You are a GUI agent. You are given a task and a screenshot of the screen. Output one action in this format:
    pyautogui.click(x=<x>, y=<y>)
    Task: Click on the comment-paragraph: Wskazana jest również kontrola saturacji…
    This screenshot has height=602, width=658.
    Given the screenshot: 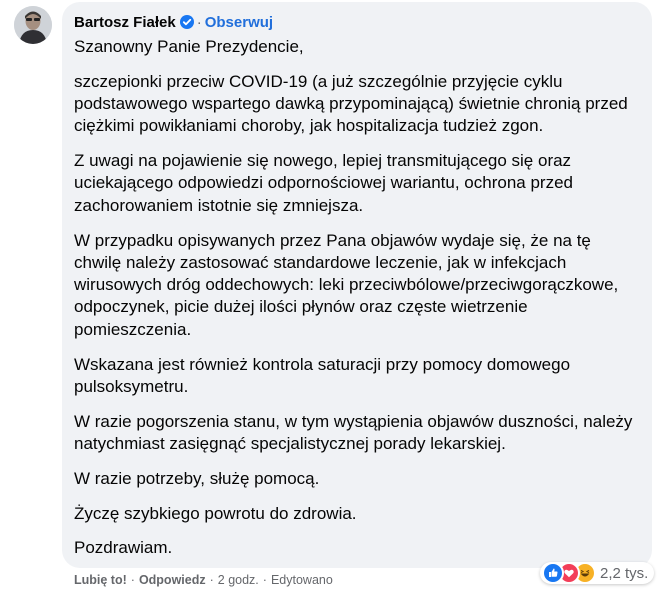 What is the action you would take?
    pyautogui.click(x=322, y=375)
    